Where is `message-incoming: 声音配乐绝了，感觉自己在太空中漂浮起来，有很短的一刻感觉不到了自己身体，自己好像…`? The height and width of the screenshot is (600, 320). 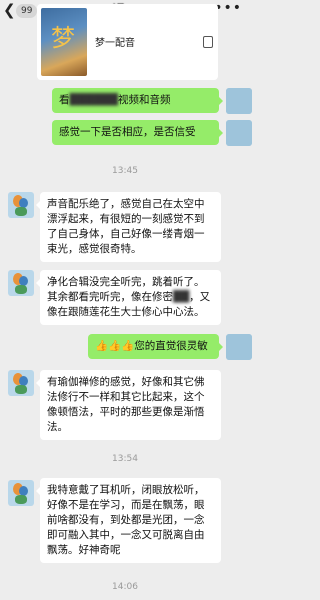
message-incoming: 声音配乐绝了，感觉自己在太空中漂浮起来，有很短的一刻感觉不到了自己身体，自己好像… is located at coordinates (128, 227).